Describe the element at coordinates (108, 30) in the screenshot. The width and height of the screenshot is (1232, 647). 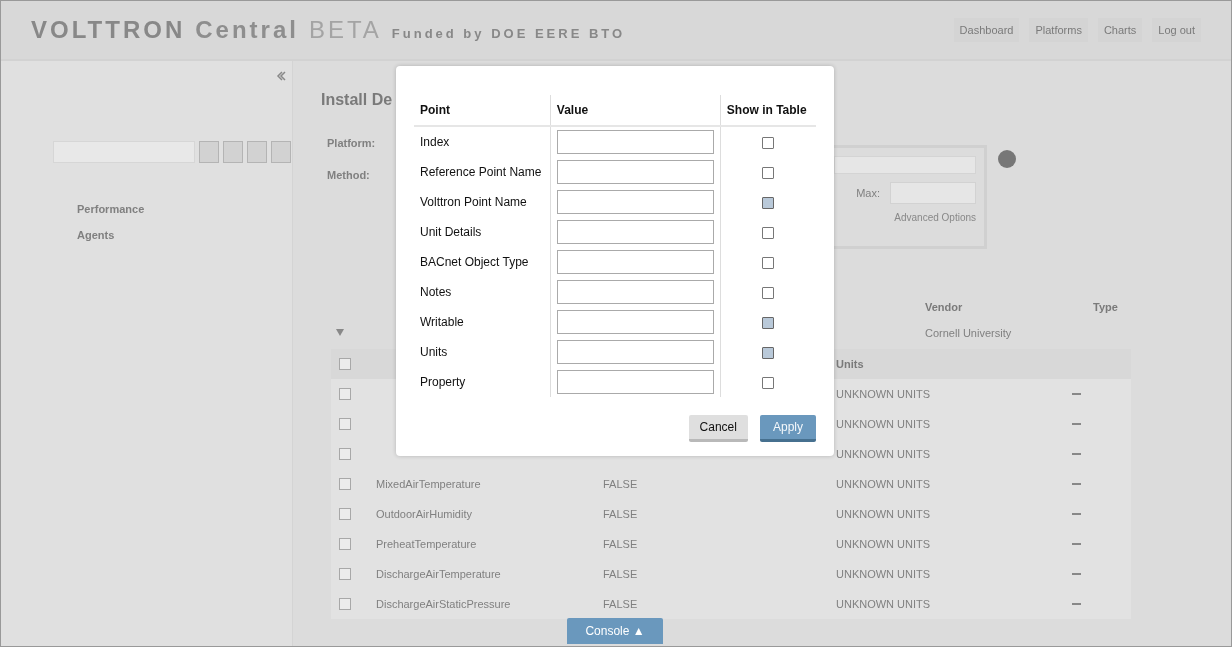
I see `app-title: VOLTTRON` at that location.